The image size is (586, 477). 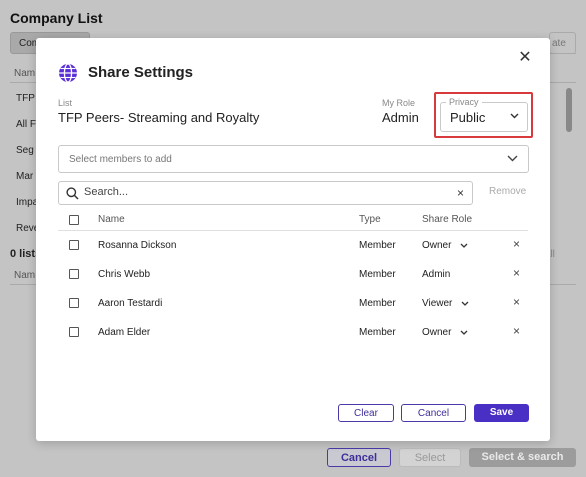 What do you see at coordinates (56, 18) in the screenshot?
I see `page-title: Company List` at bounding box center [56, 18].